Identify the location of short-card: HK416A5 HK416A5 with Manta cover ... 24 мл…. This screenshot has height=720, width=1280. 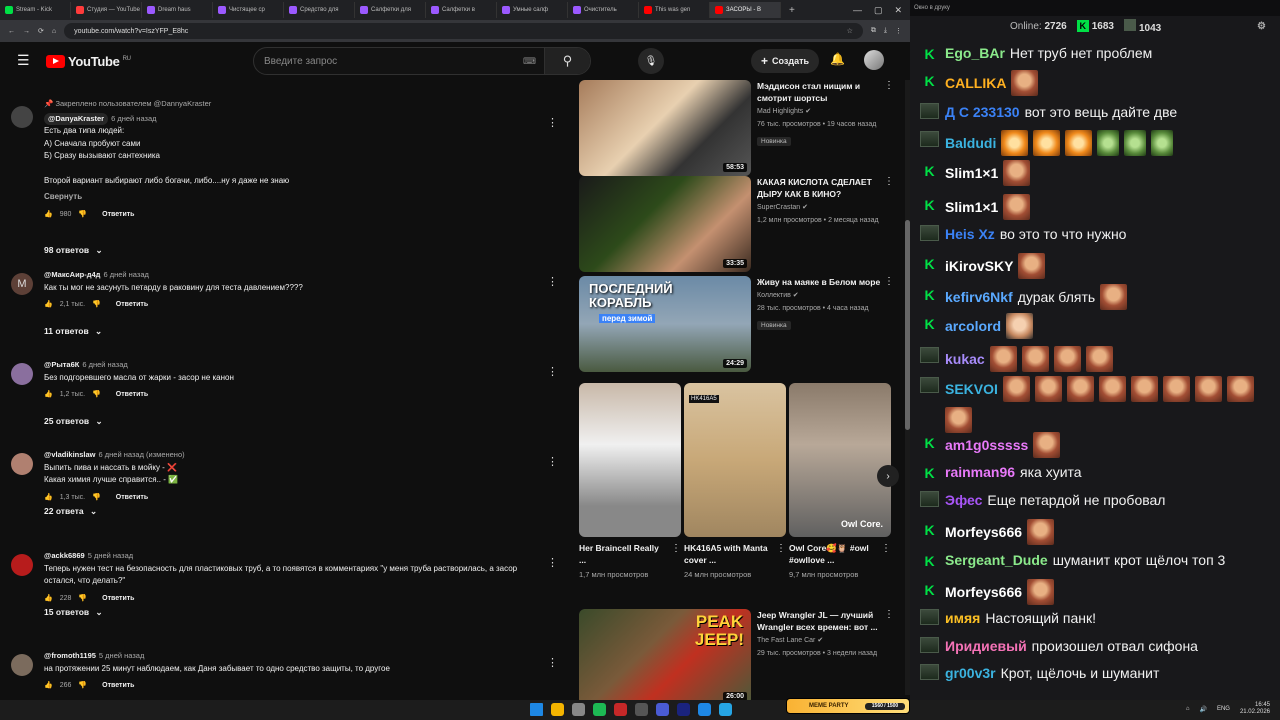
(735, 481).